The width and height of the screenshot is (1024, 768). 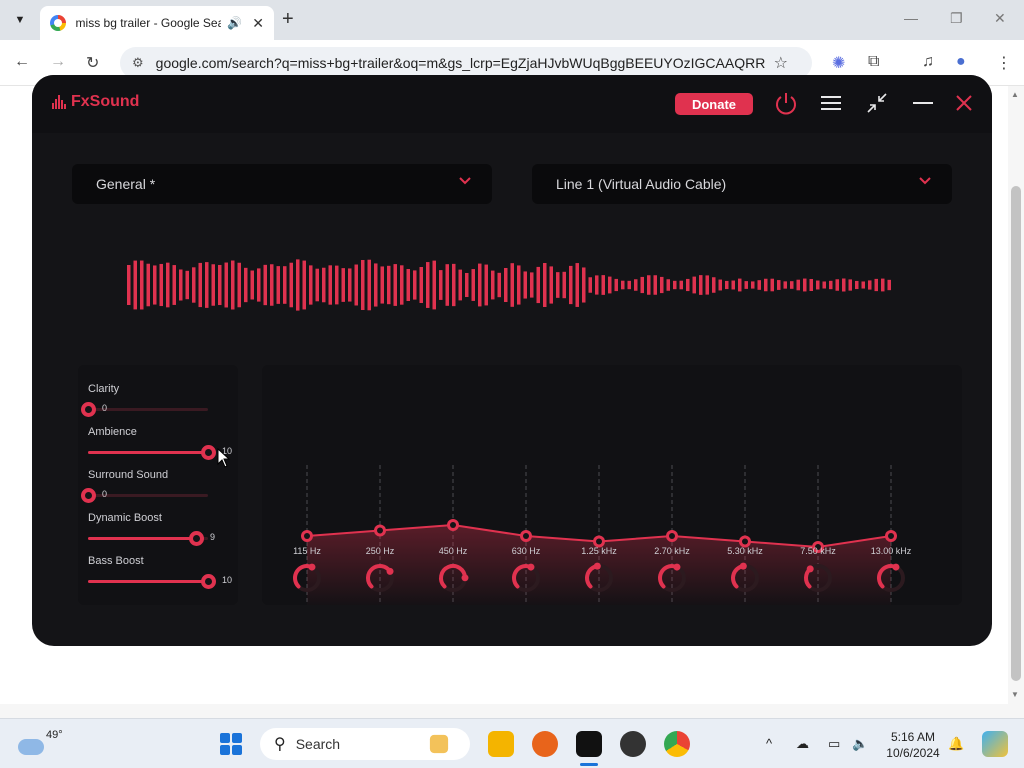 I want to click on copilot-icon, so click(x=995, y=744).